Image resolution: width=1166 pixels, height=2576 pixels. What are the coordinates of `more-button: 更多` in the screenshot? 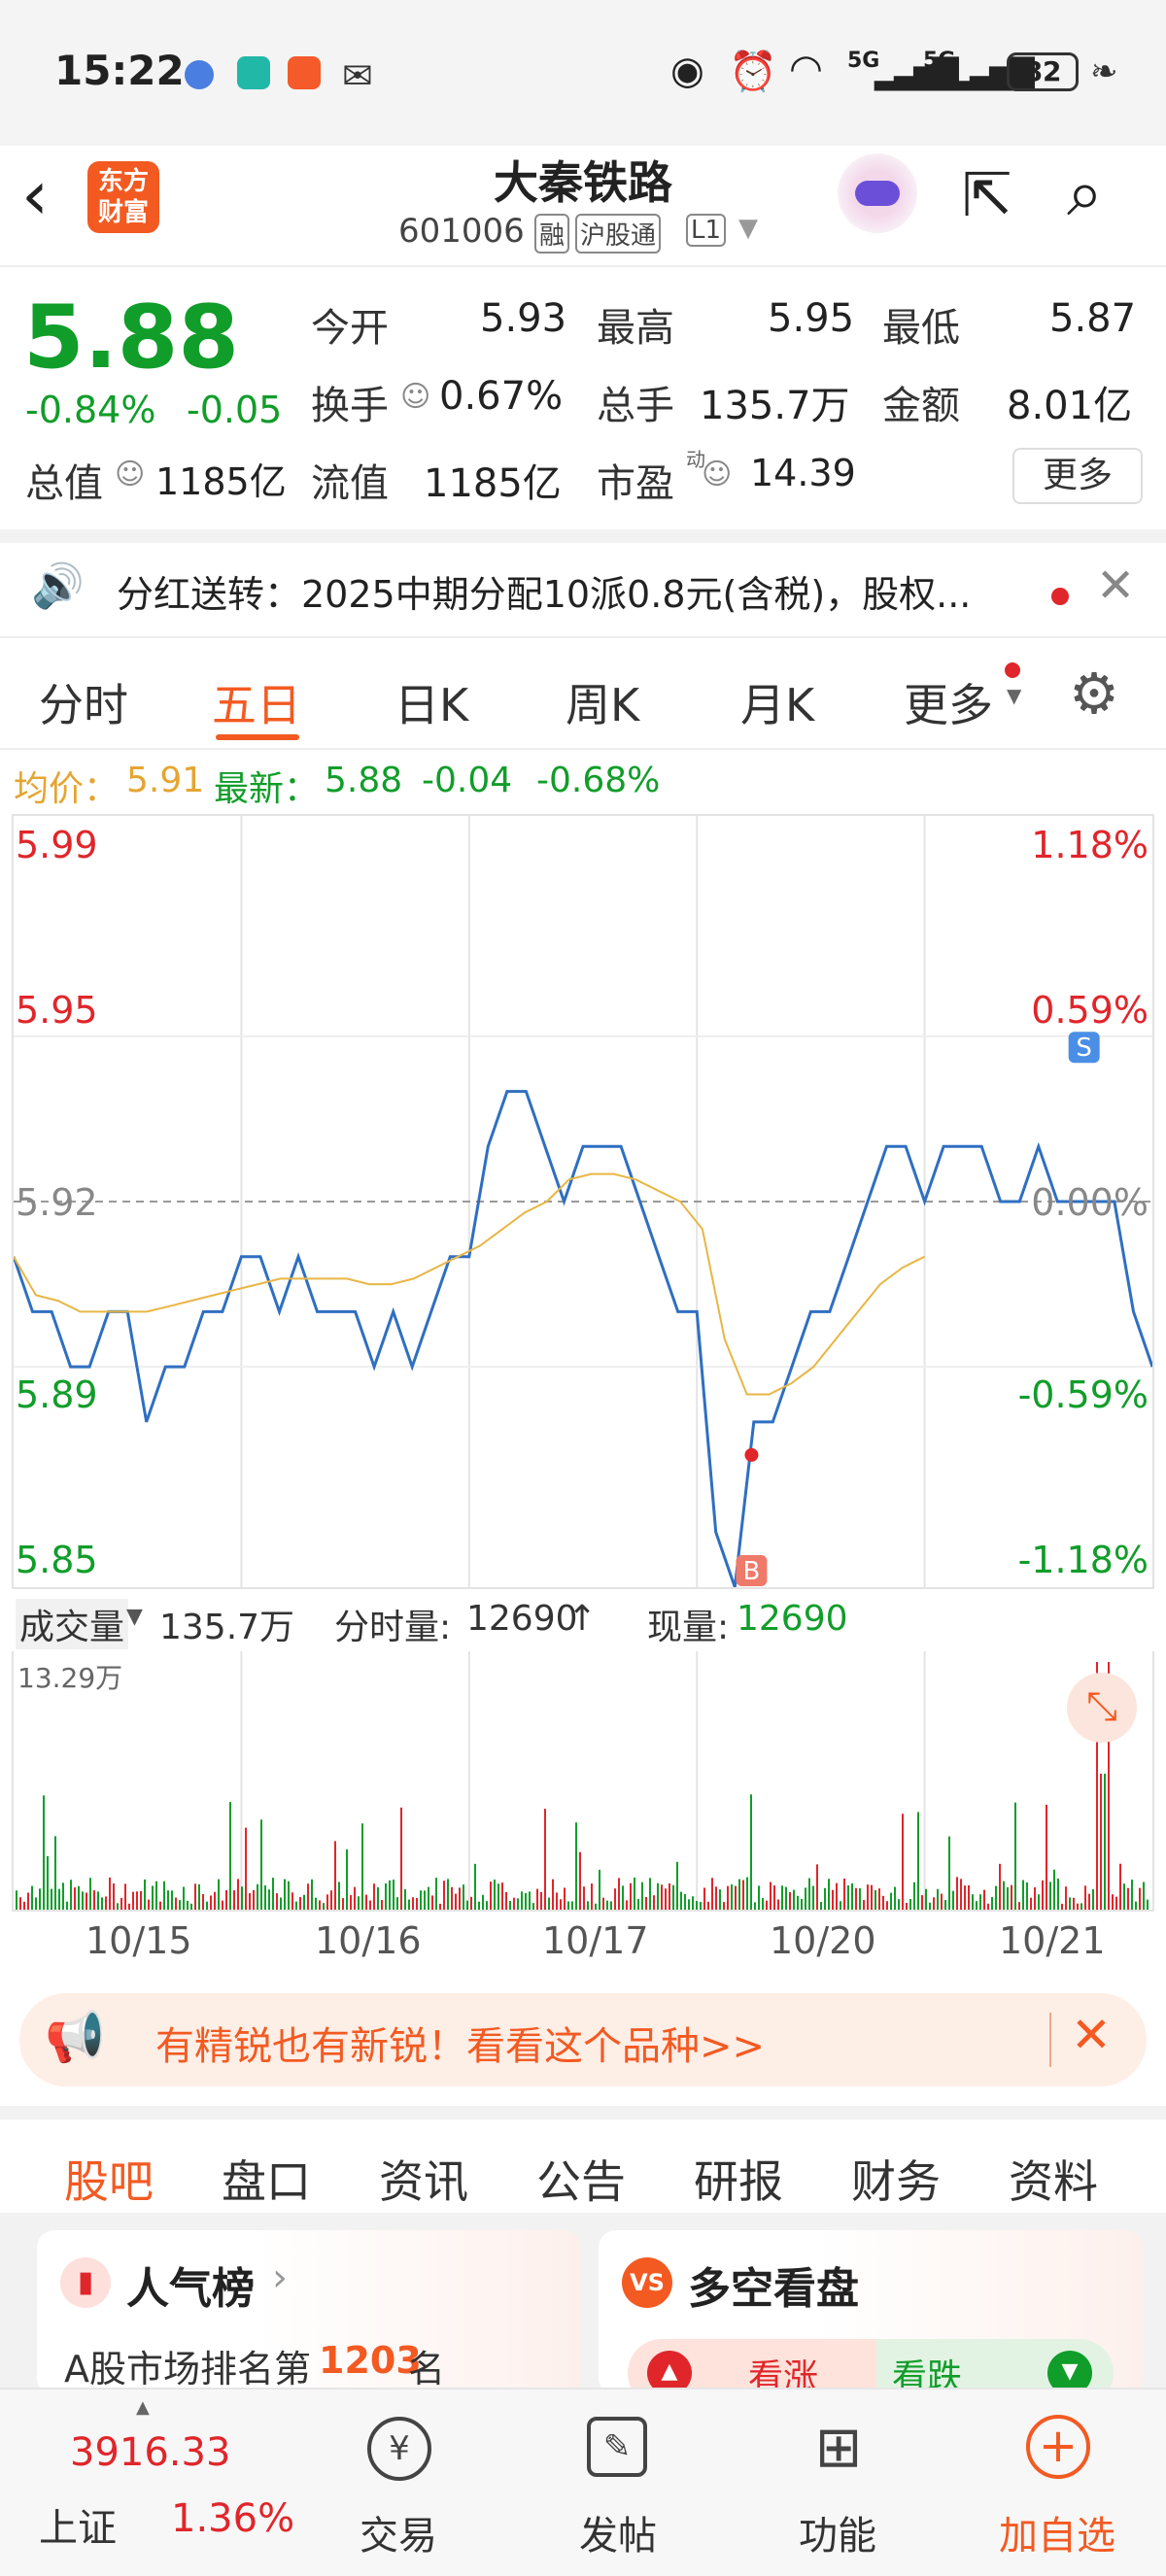 It's located at (1077, 476).